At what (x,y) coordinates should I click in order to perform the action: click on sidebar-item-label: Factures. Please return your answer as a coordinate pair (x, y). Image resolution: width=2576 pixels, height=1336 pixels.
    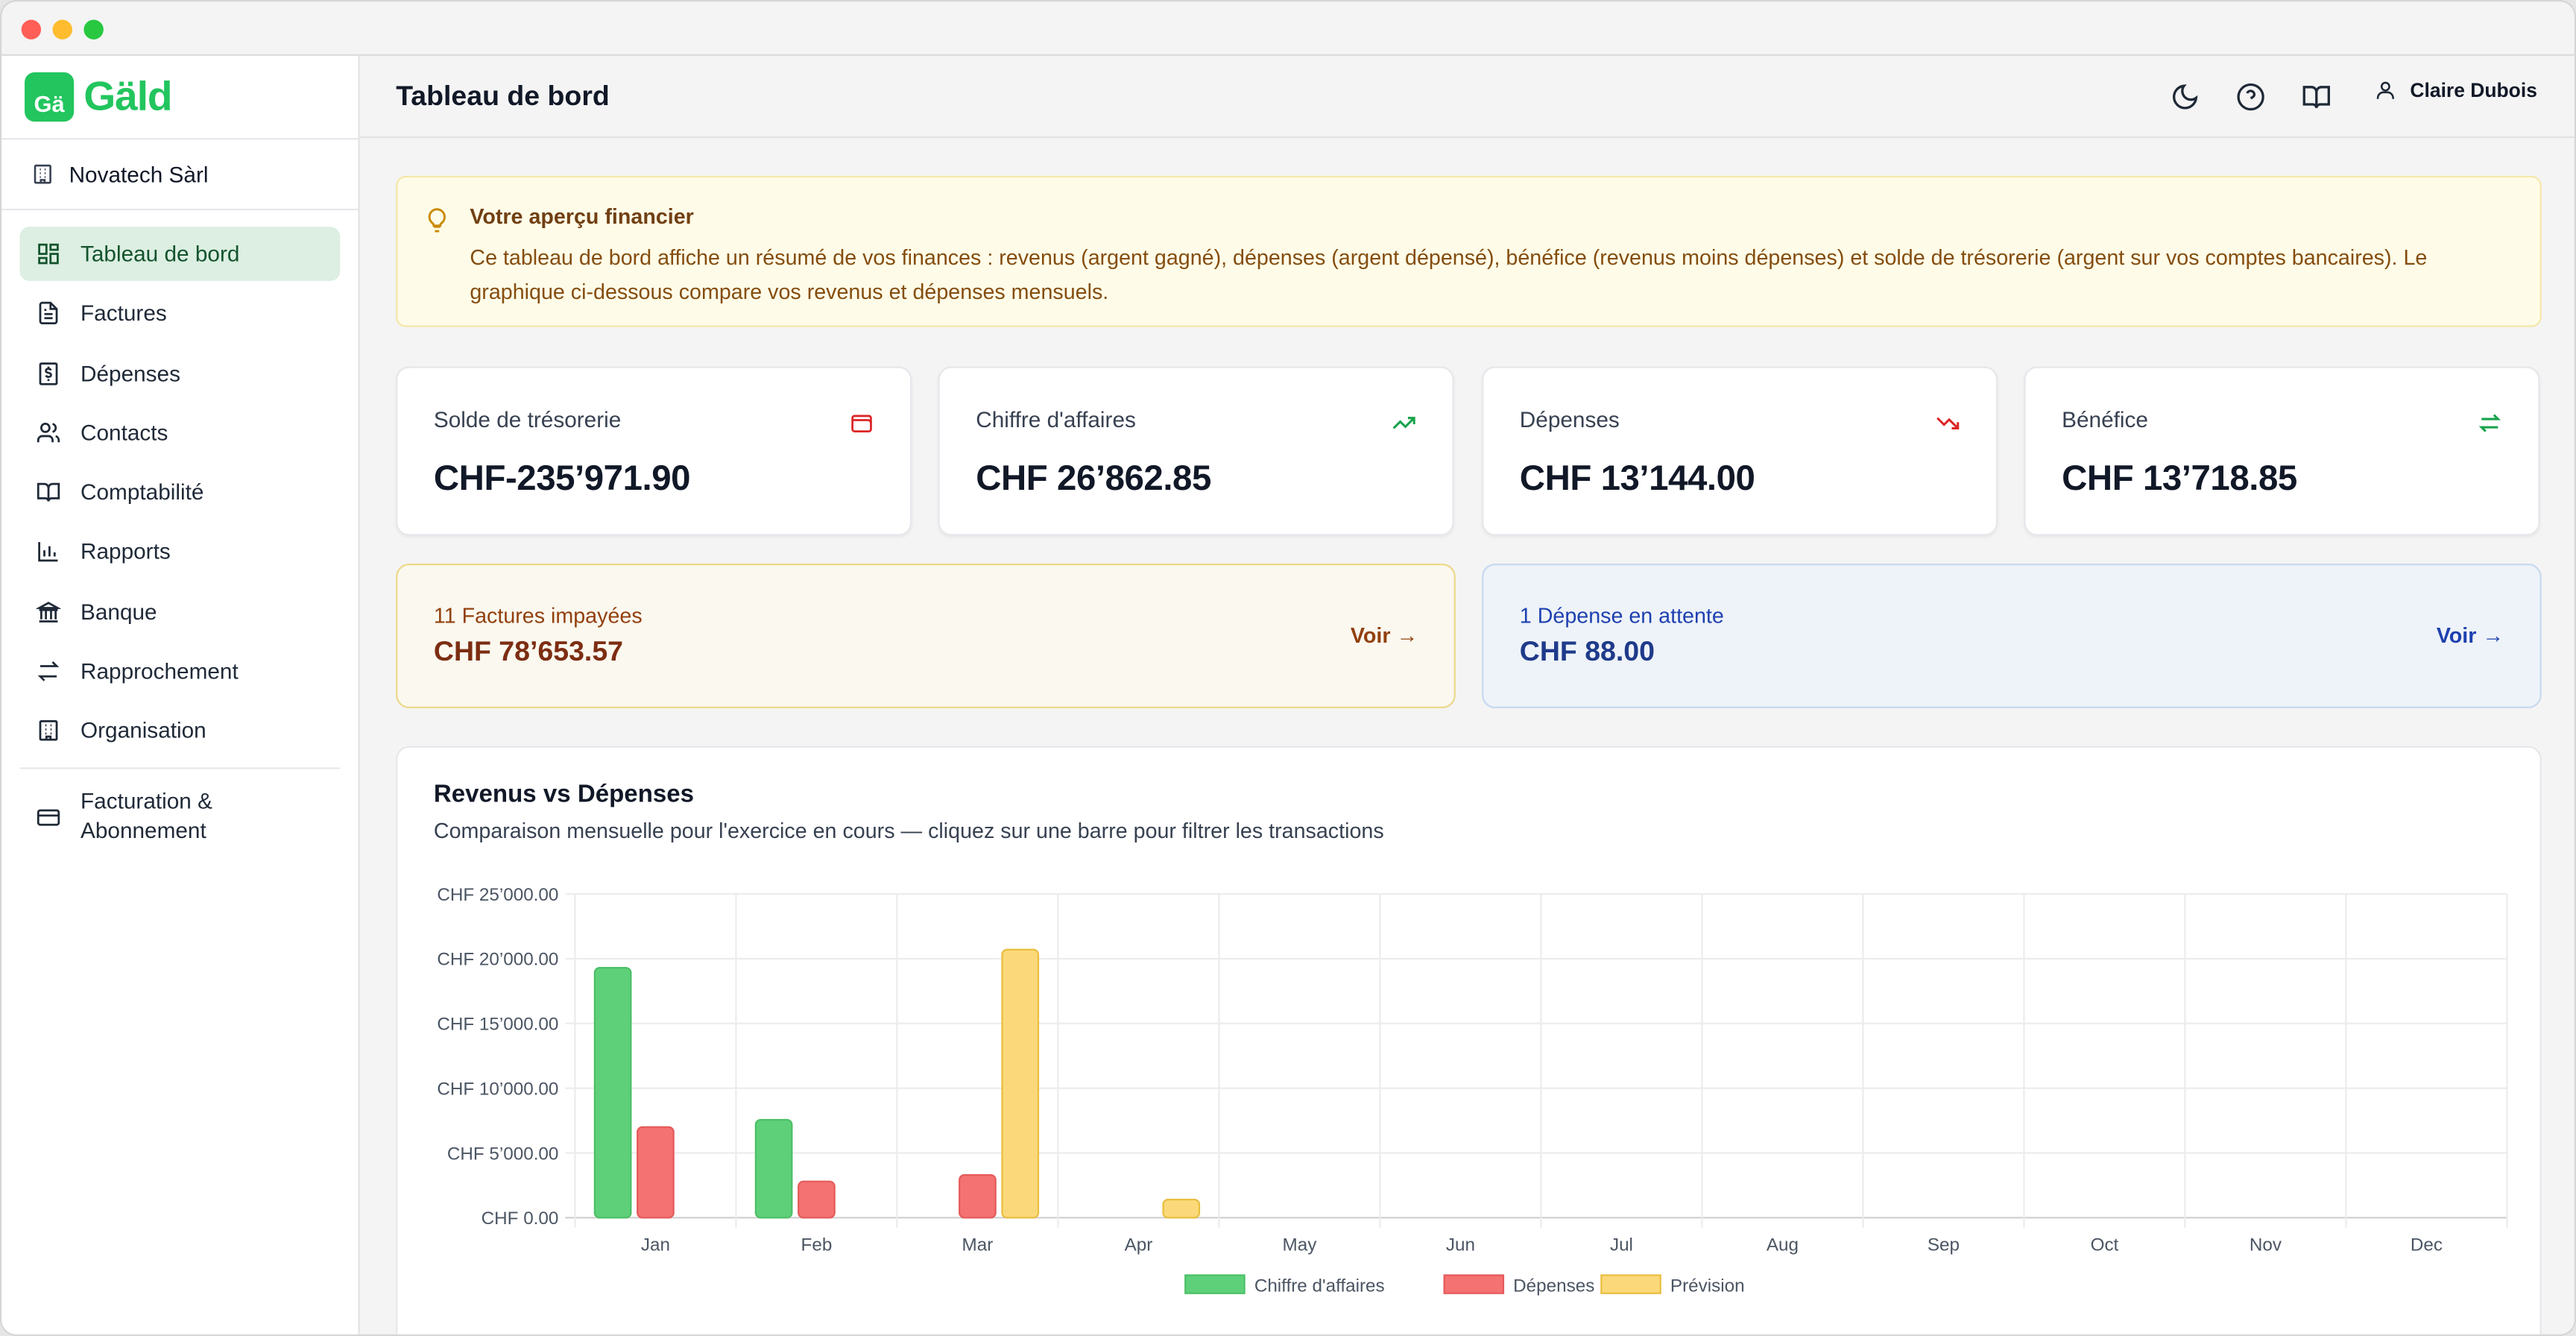
    Looking at the image, I should click on (123, 314).